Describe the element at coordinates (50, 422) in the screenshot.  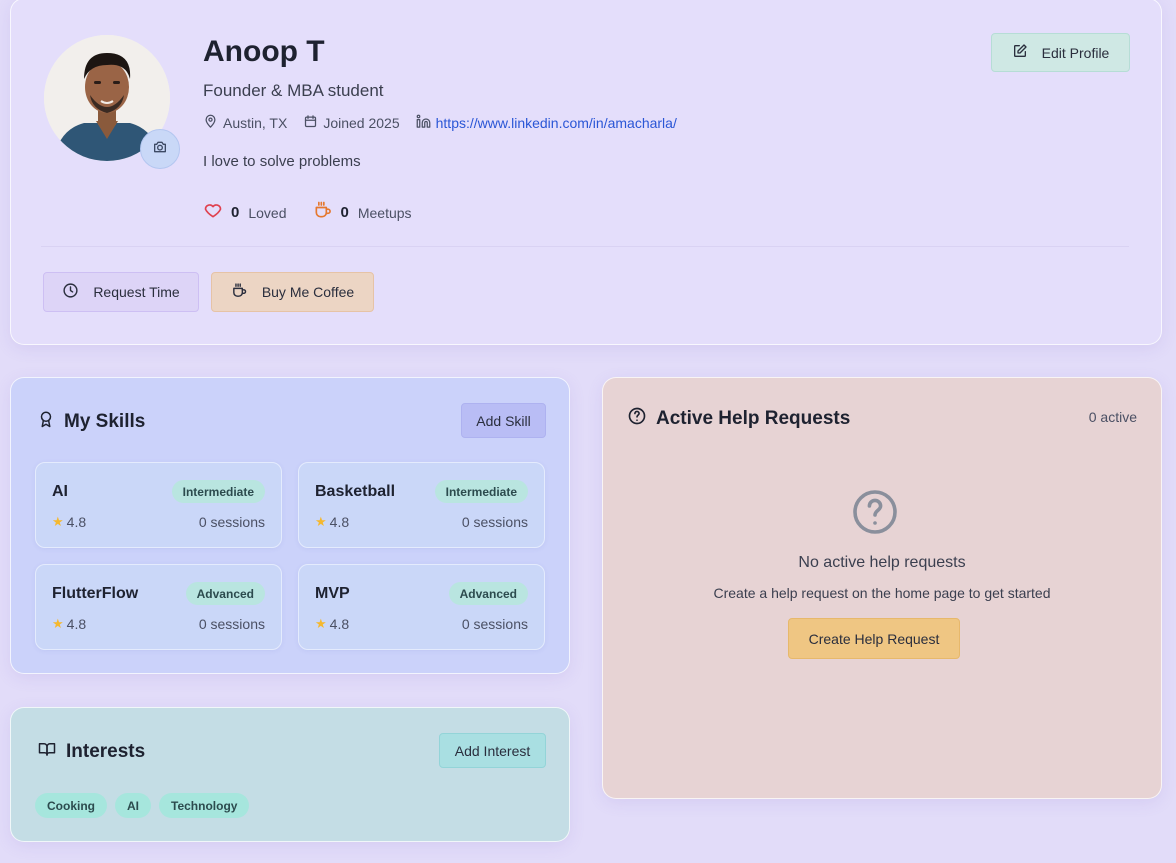
I see `award-icon` at that location.